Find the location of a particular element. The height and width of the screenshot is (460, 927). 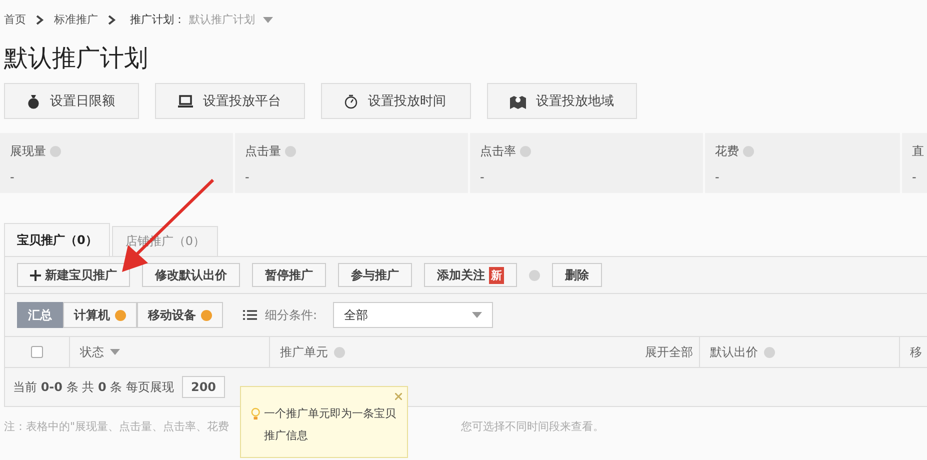

expand-all-link: 展开全部 is located at coordinates (669, 352).